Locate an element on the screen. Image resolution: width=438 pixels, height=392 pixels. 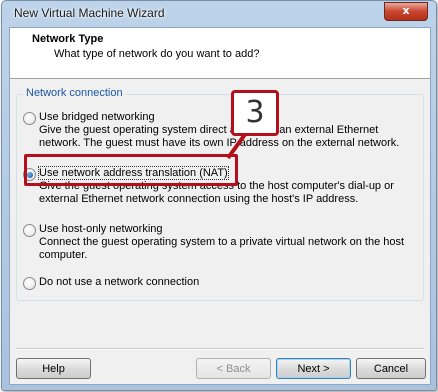
help-button: Help is located at coordinates (53, 368).